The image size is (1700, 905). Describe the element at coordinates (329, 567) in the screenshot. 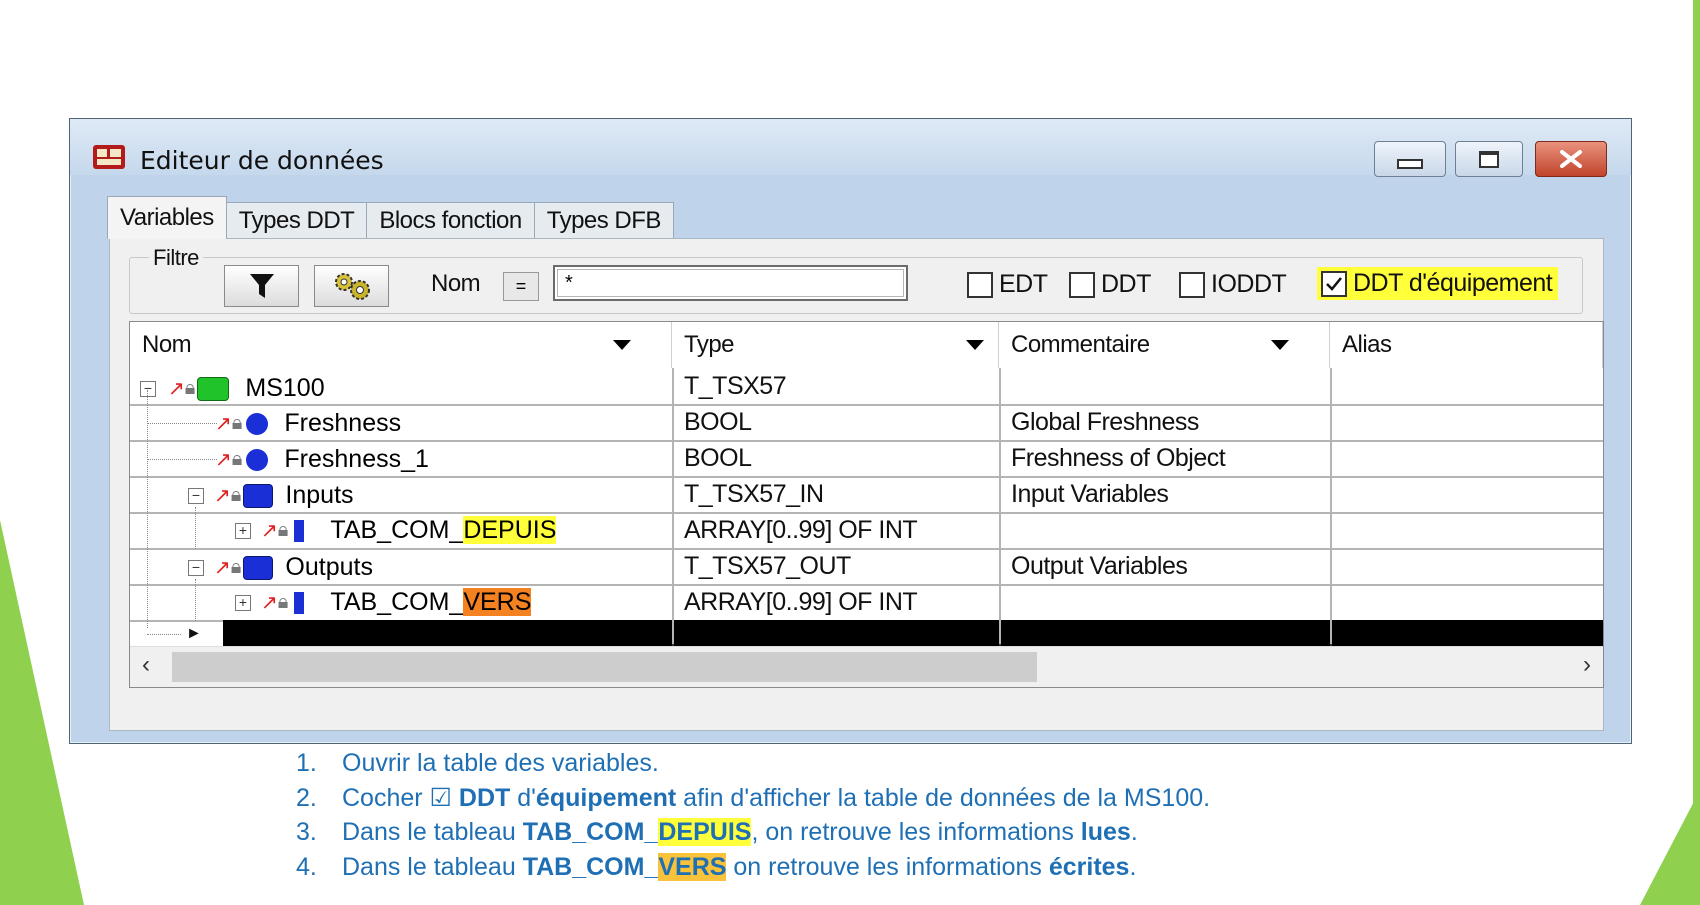

I see `variable-name: Outputs` at that location.